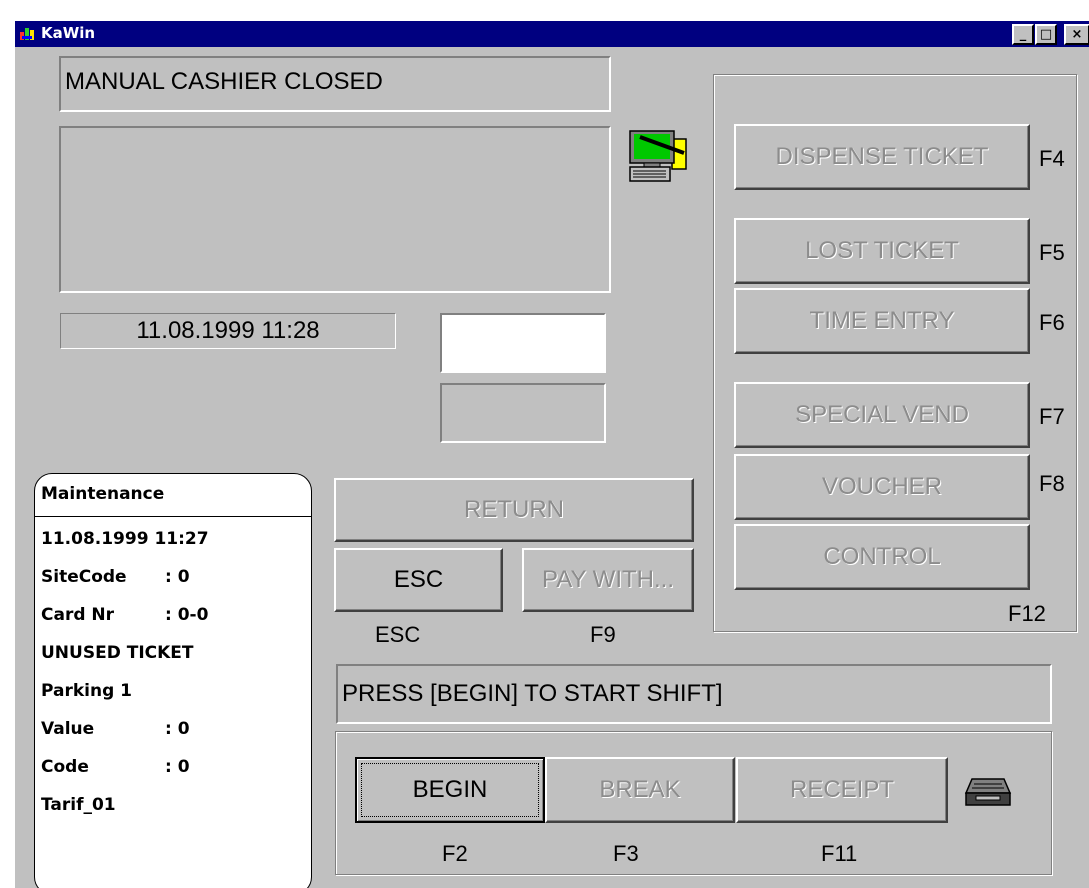 The height and width of the screenshot is (888, 1089). I want to click on special-vend-label: SPECIAL VEND, so click(882, 414).